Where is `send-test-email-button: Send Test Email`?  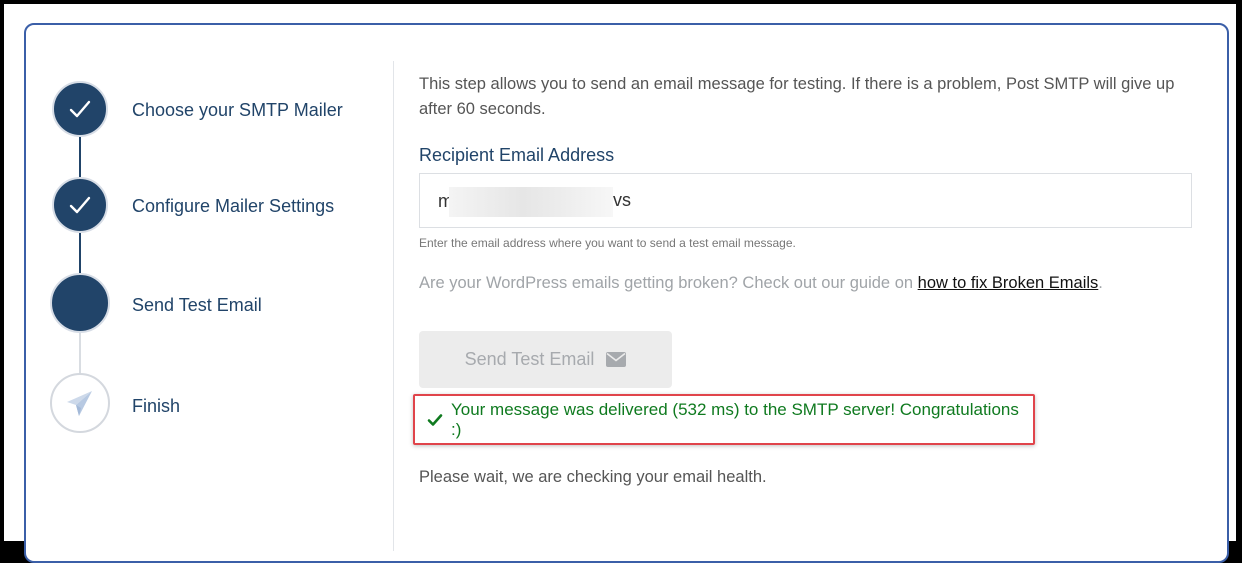 send-test-email-button: Send Test Email is located at coordinates (545, 359).